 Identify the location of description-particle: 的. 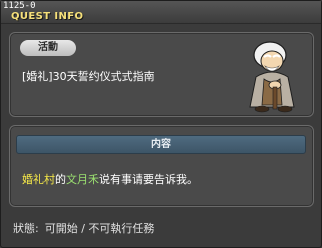
(60, 179).